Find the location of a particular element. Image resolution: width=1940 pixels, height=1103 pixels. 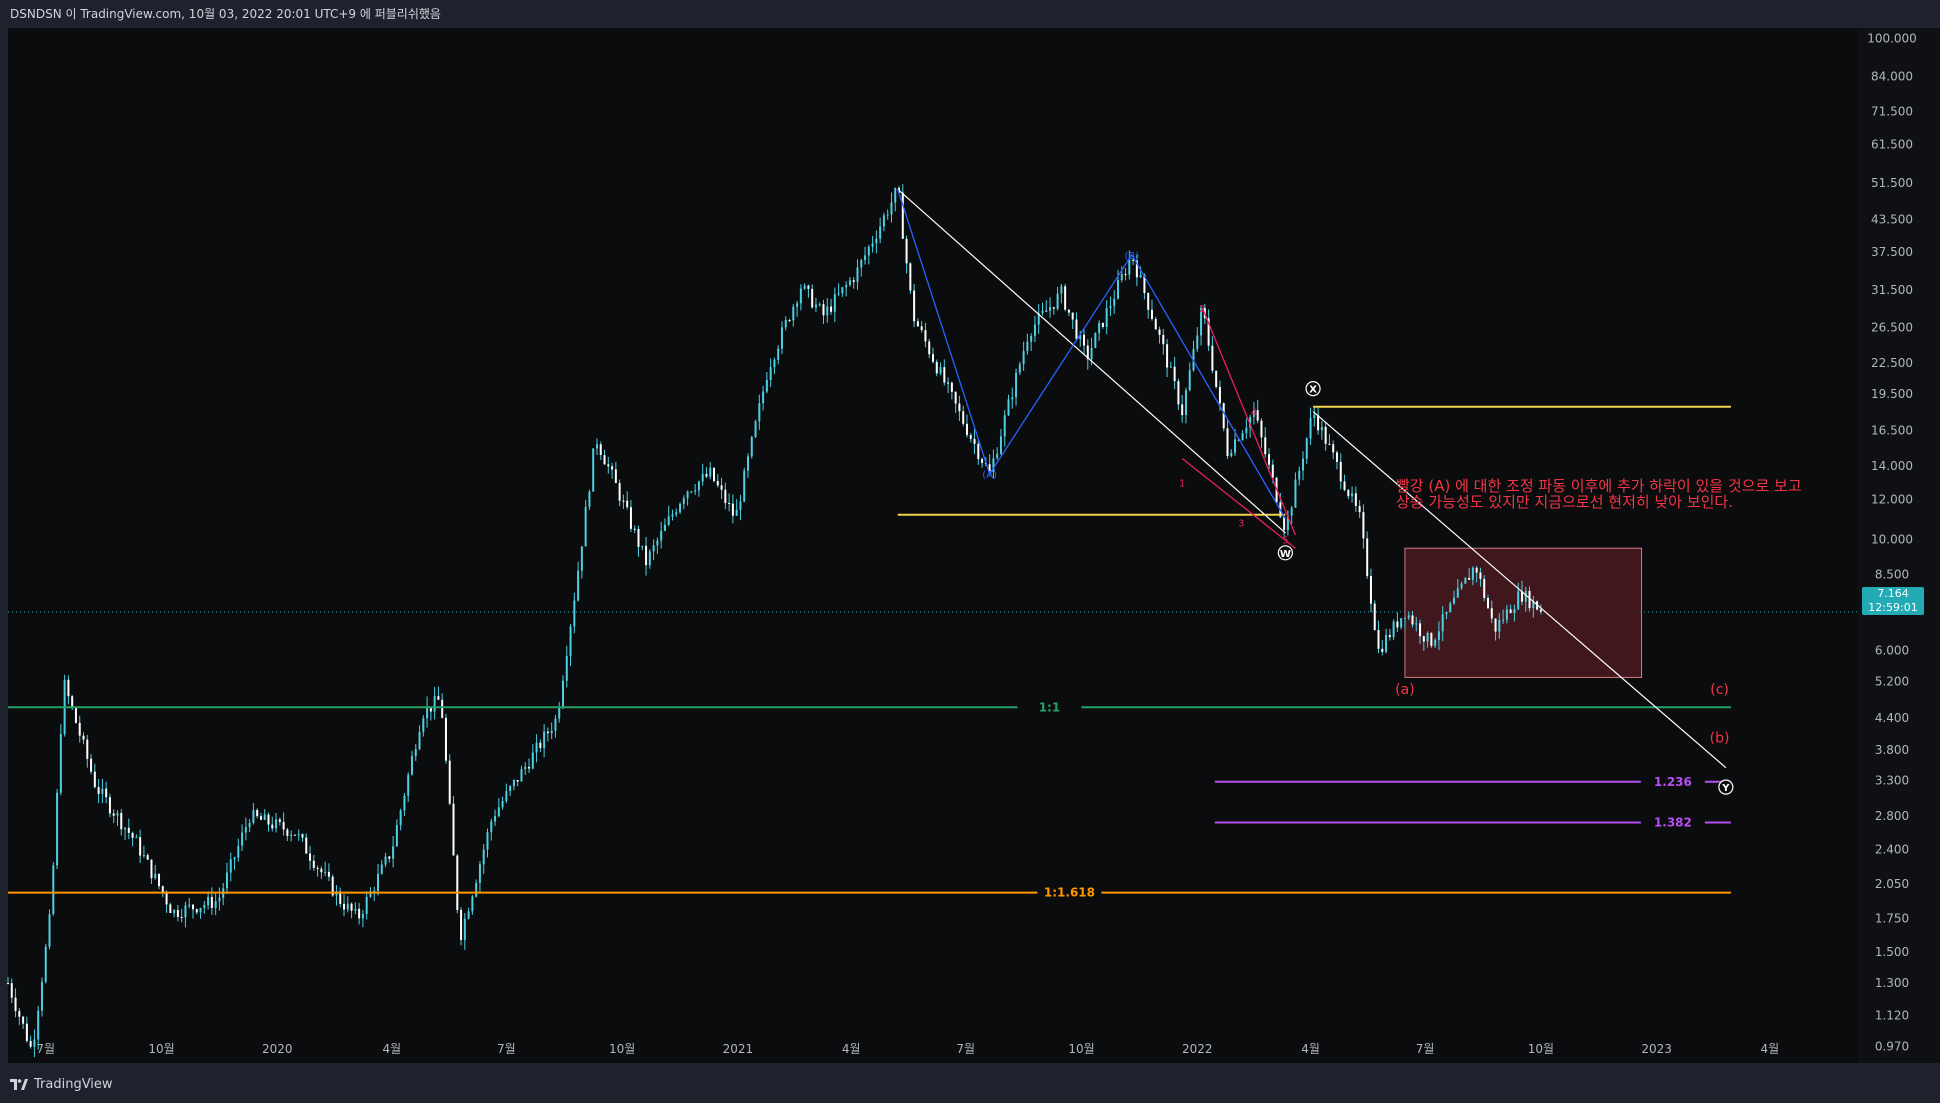

x-tick-label: 7월 is located at coordinates (965, 1049).